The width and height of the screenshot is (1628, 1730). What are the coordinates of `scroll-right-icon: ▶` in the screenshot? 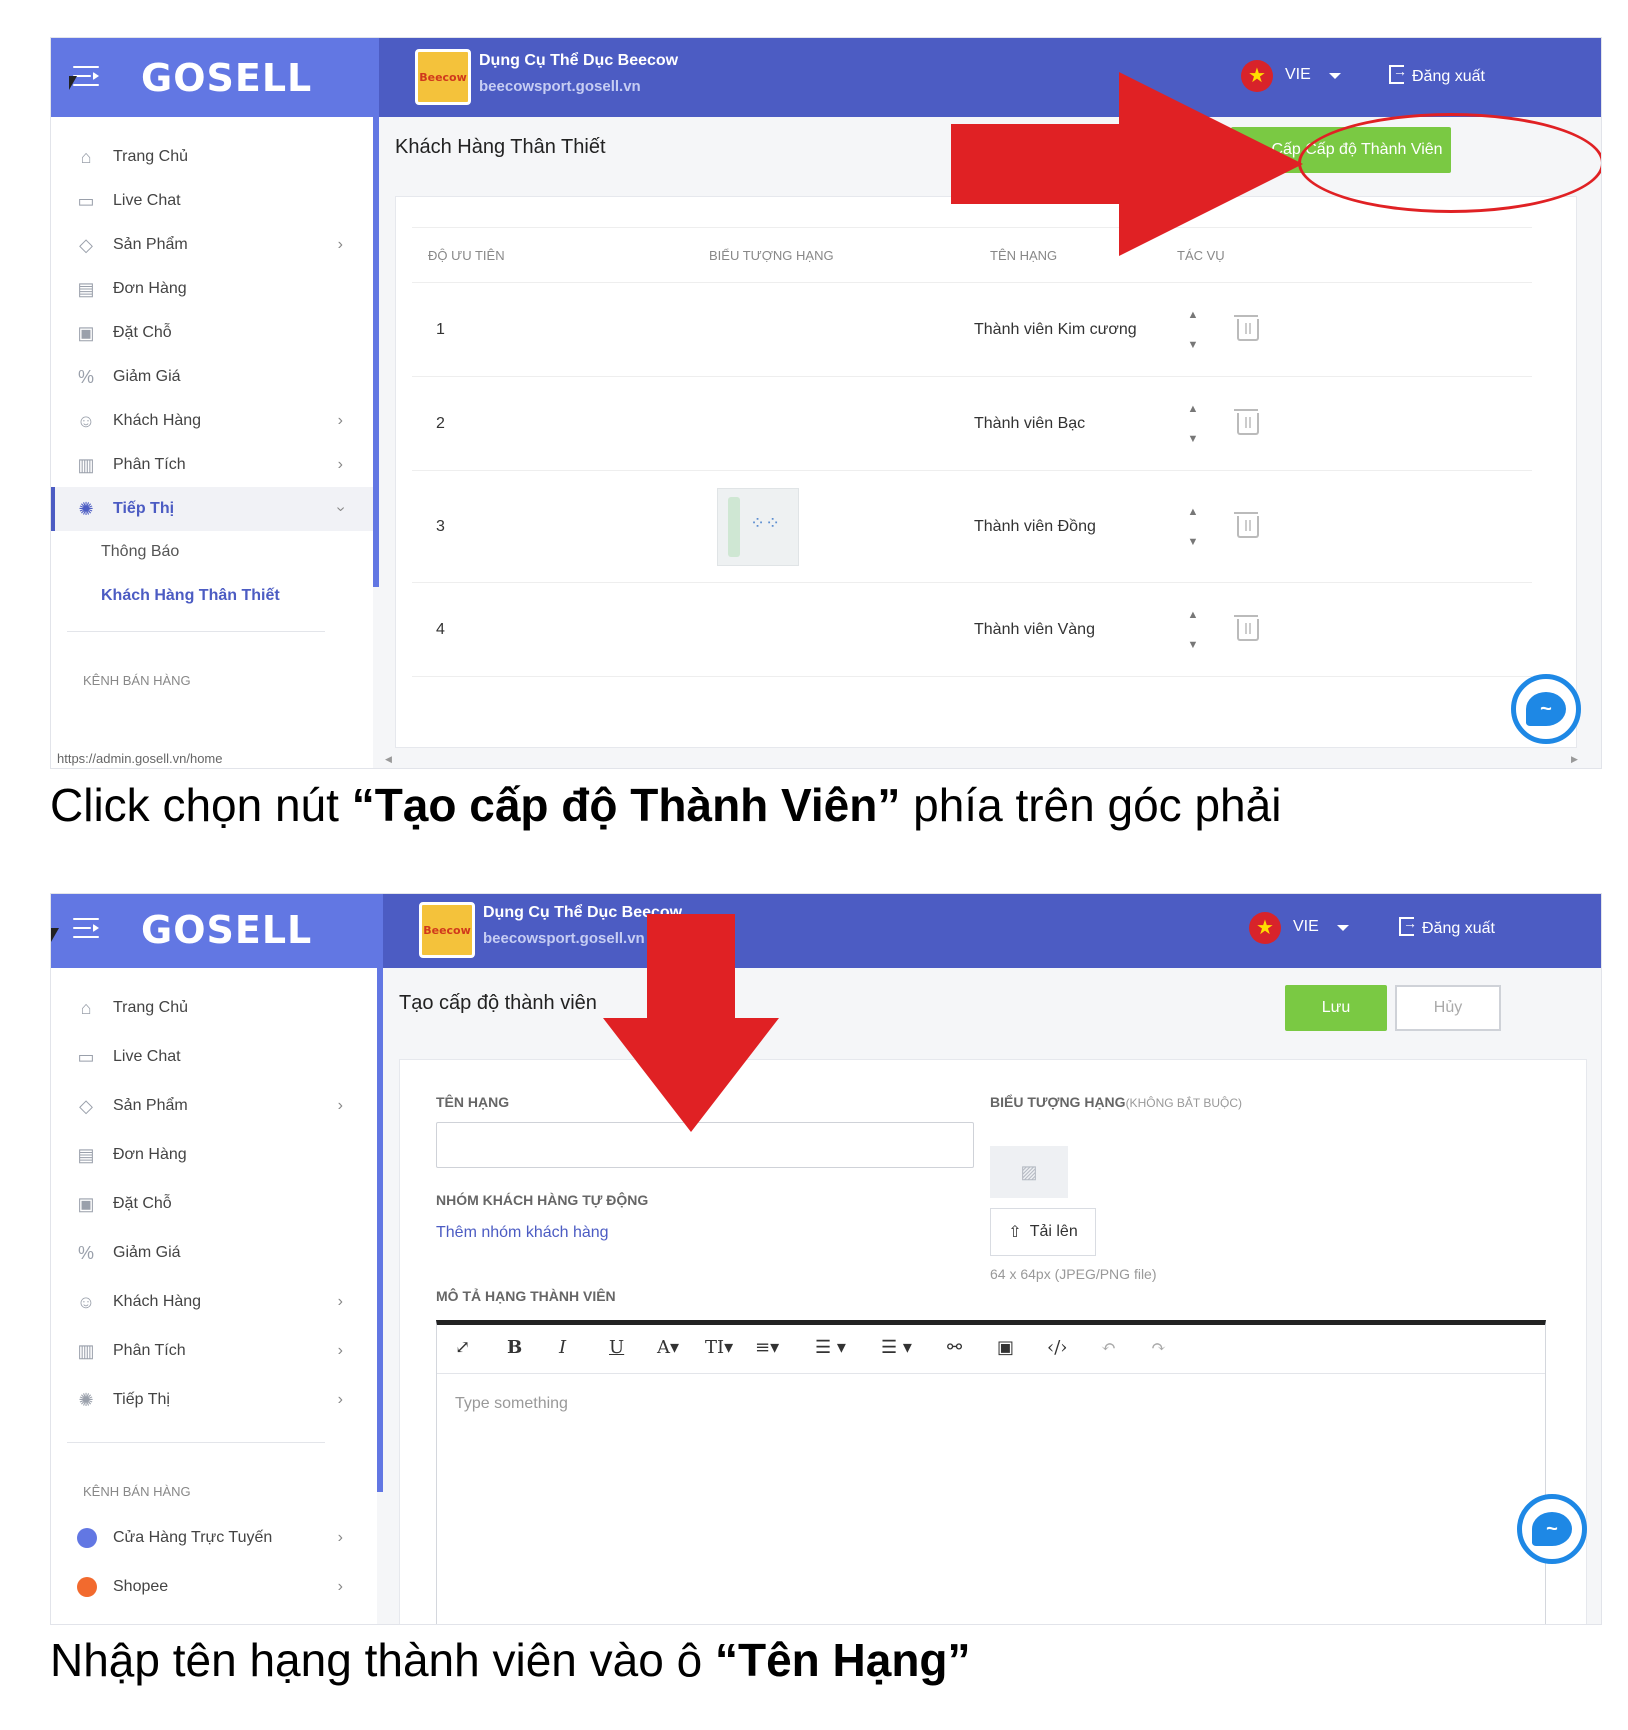 It's located at (1574, 759).